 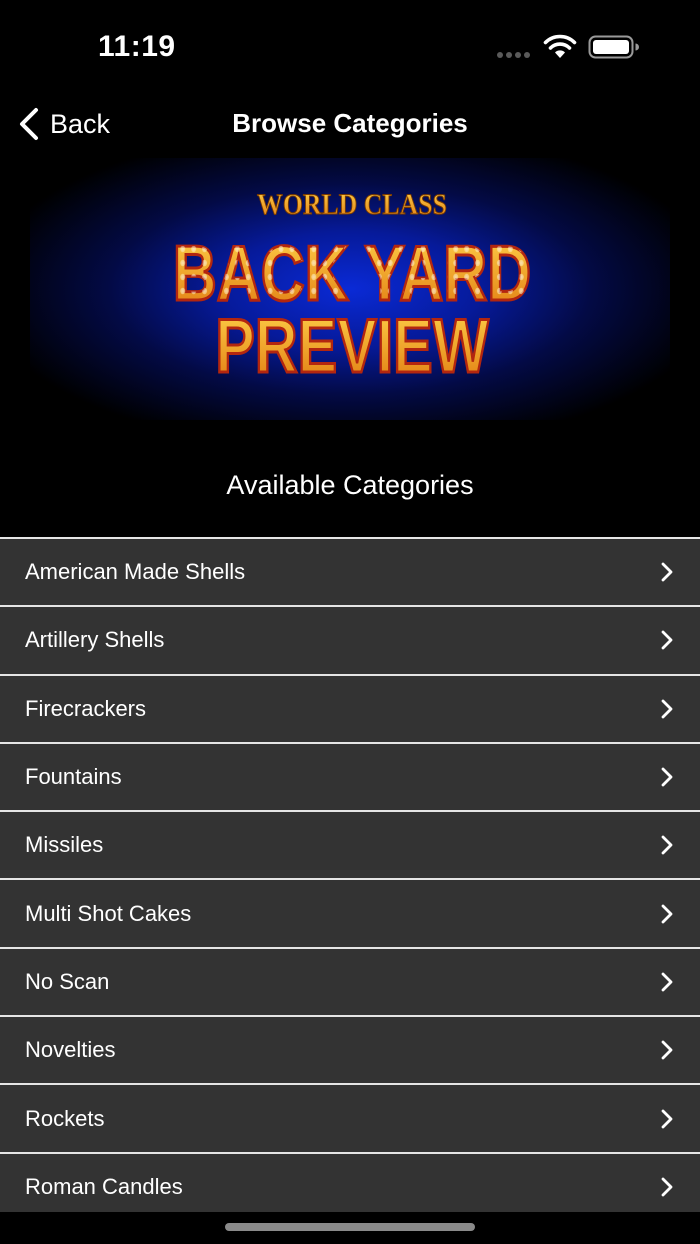 What do you see at coordinates (73, 777) in the screenshot?
I see `category-label: Fountains` at bounding box center [73, 777].